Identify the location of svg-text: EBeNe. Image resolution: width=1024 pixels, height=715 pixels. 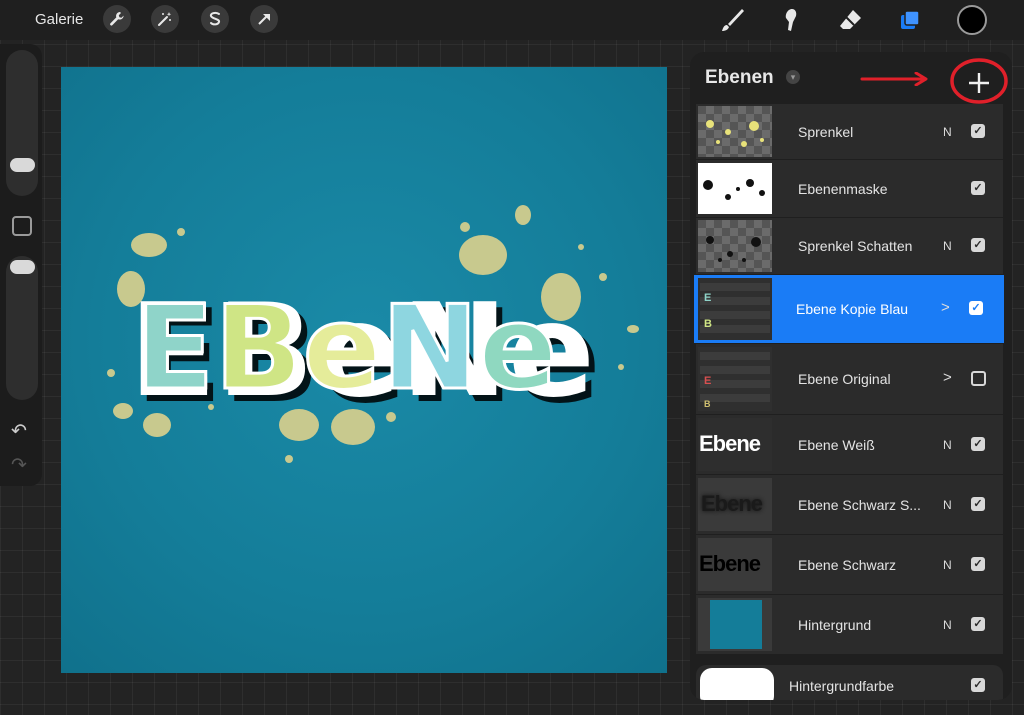
(346, 348).